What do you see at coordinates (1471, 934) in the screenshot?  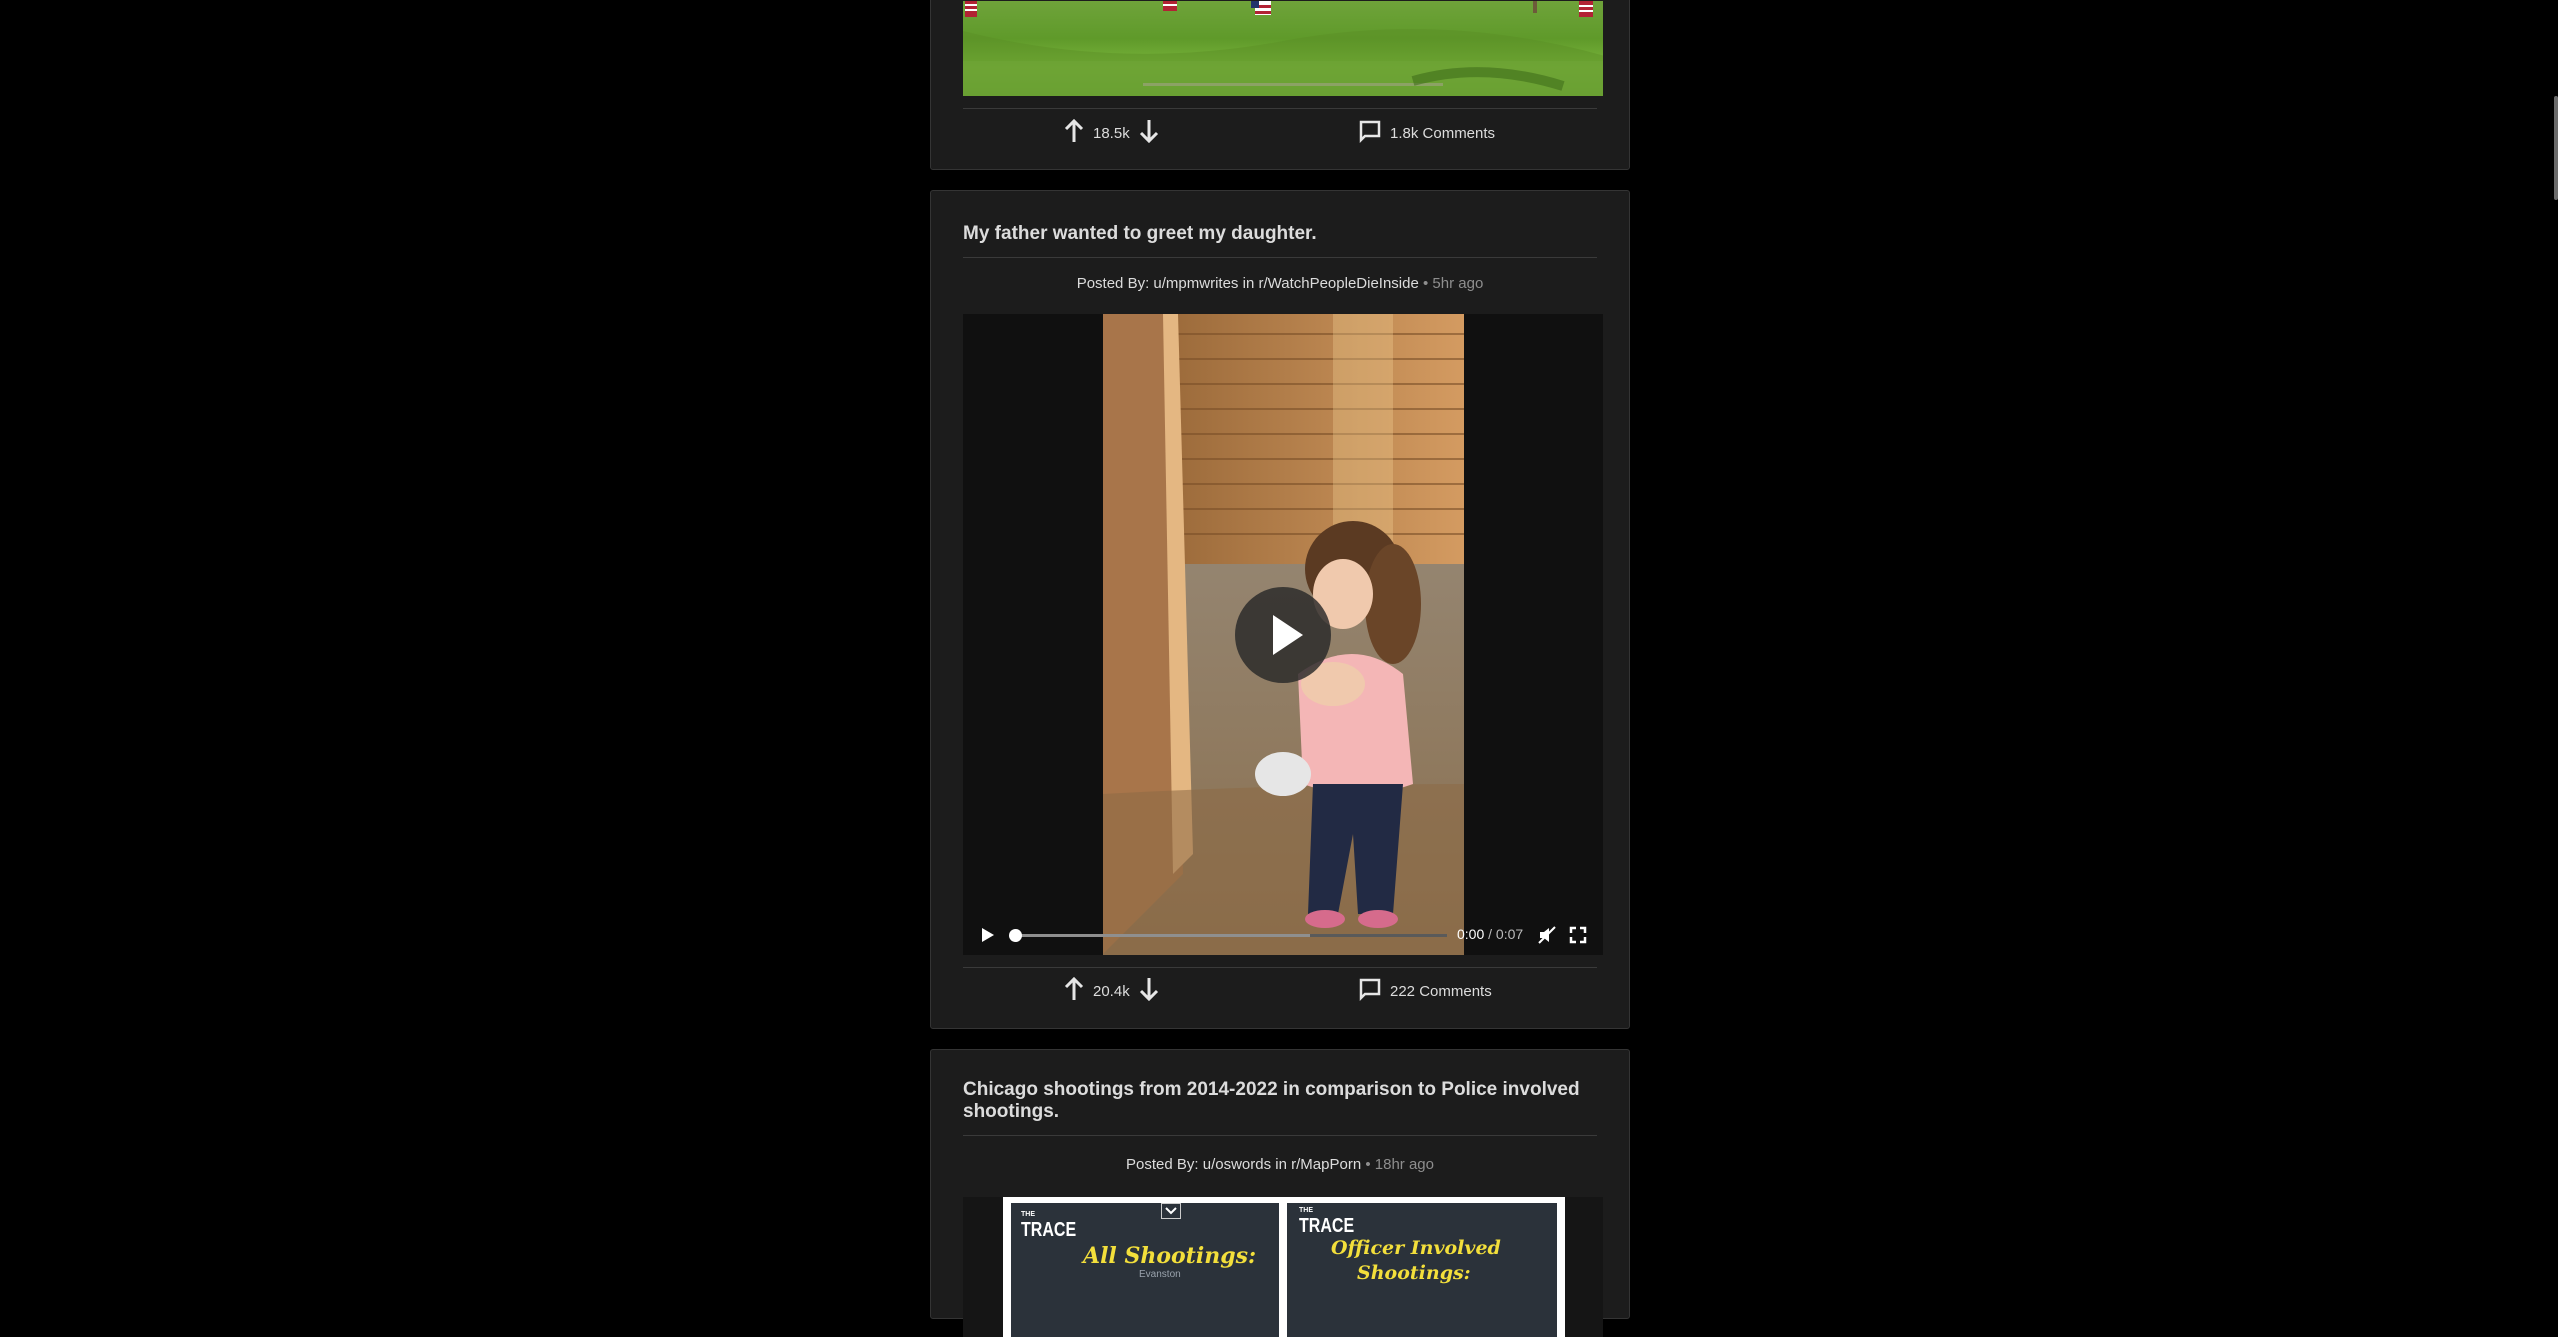 I see `video-time-current: 0:00` at bounding box center [1471, 934].